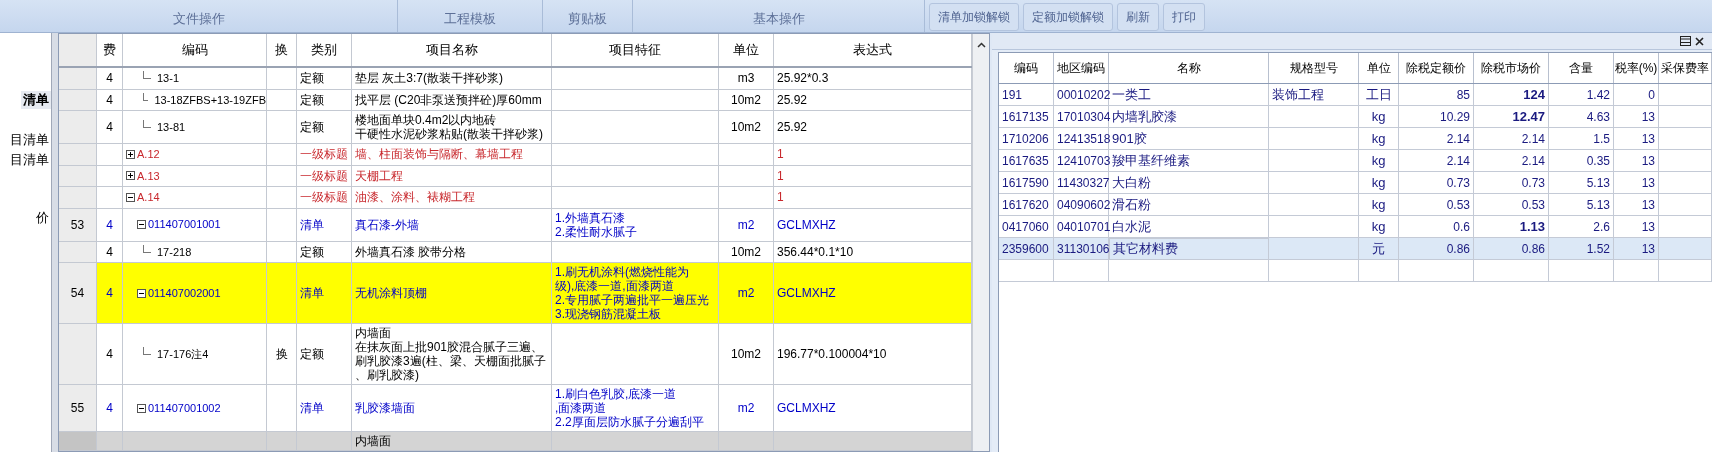 This screenshot has height=452, width=1712. I want to click on text-line: 楼地面单块0.4m2以内地砖, so click(426, 120).